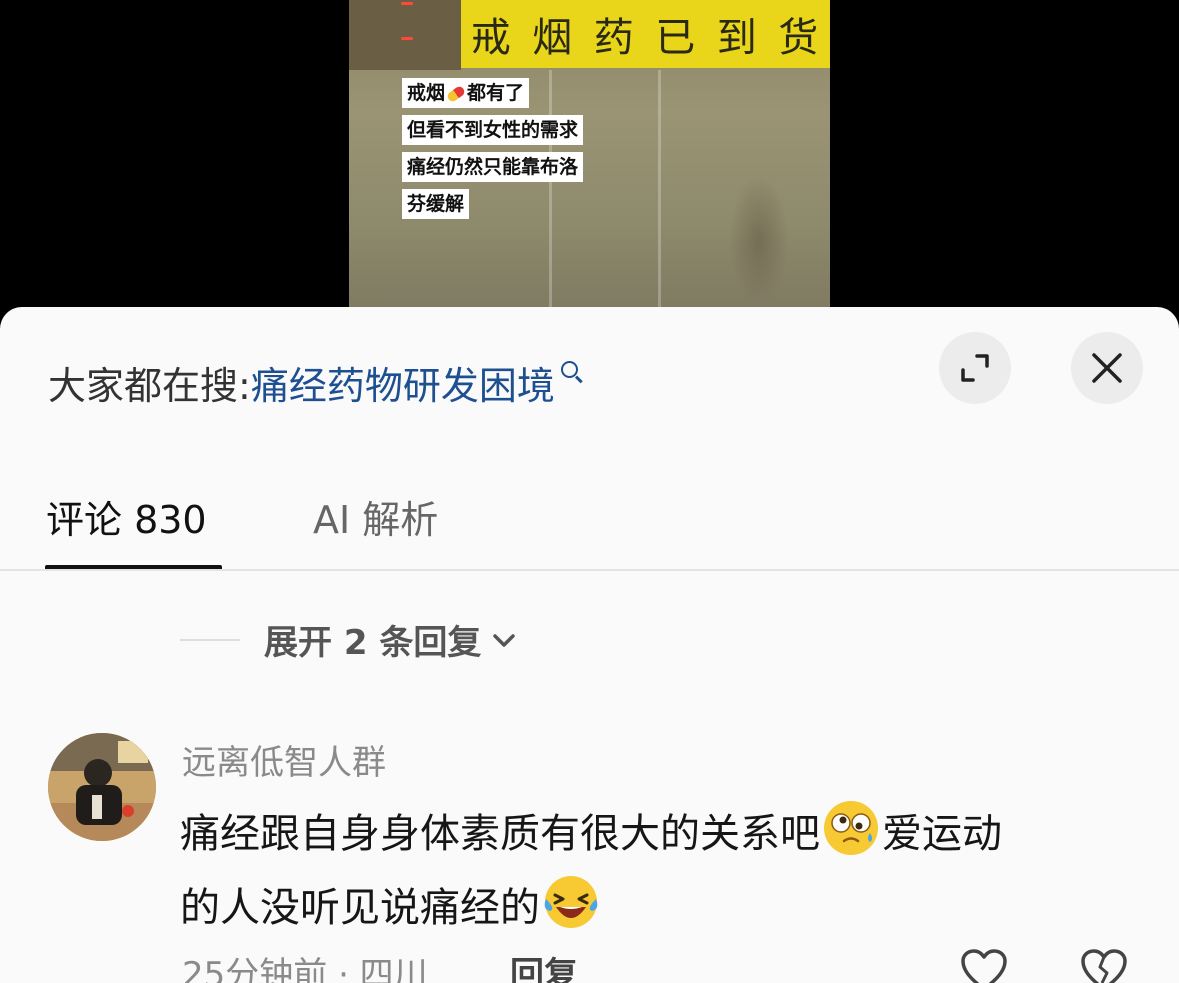 The image size is (1179, 983). I want to click on close-icon, so click(1107, 368).